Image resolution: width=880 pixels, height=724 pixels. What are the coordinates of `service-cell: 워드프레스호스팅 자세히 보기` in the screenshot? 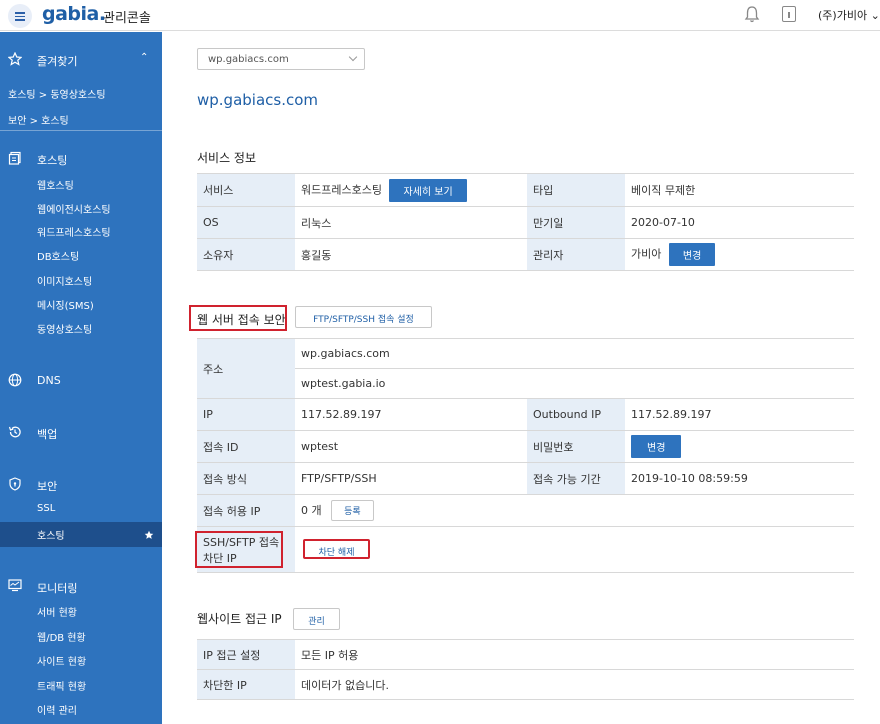 It's located at (411, 190).